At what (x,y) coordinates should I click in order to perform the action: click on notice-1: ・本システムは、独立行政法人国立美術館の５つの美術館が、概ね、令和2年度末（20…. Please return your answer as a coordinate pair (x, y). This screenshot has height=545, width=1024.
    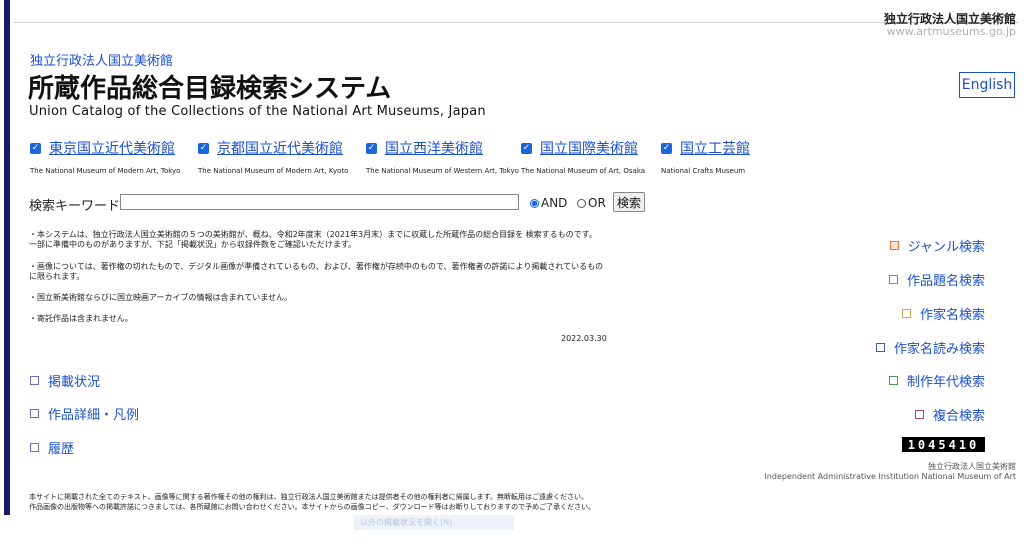
    Looking at the image, I should click on (313, 239).